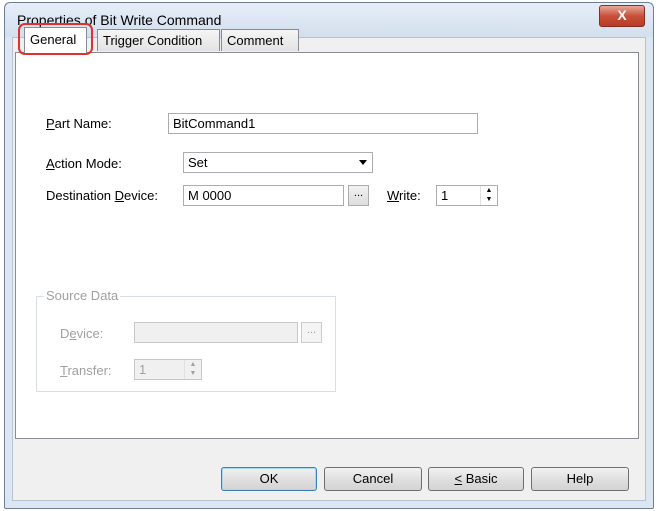 The height and width of the screenshot is (511, 658). Describe the element at coordinates (143, 369) in the screenshot. I see `transfer-value: 1` at that location.